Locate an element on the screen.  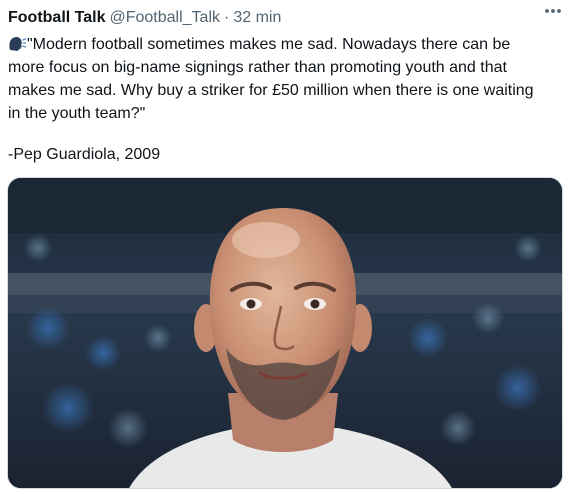
user-handle: @Football_Talk is located at coordinates (164, 18).